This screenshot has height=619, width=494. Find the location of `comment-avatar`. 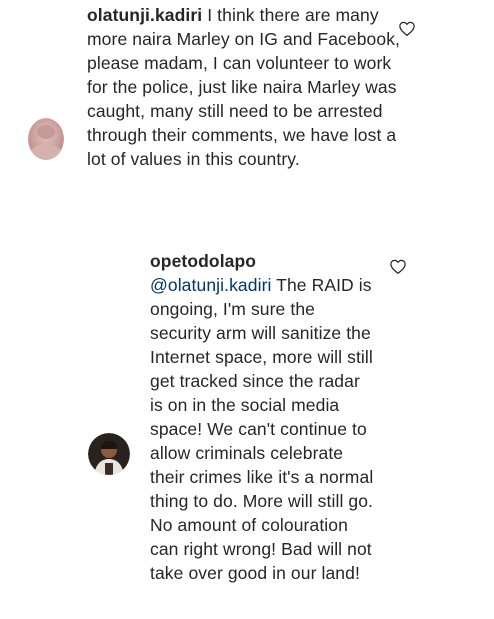

comment-avatar is located at coordinates (46, 139).